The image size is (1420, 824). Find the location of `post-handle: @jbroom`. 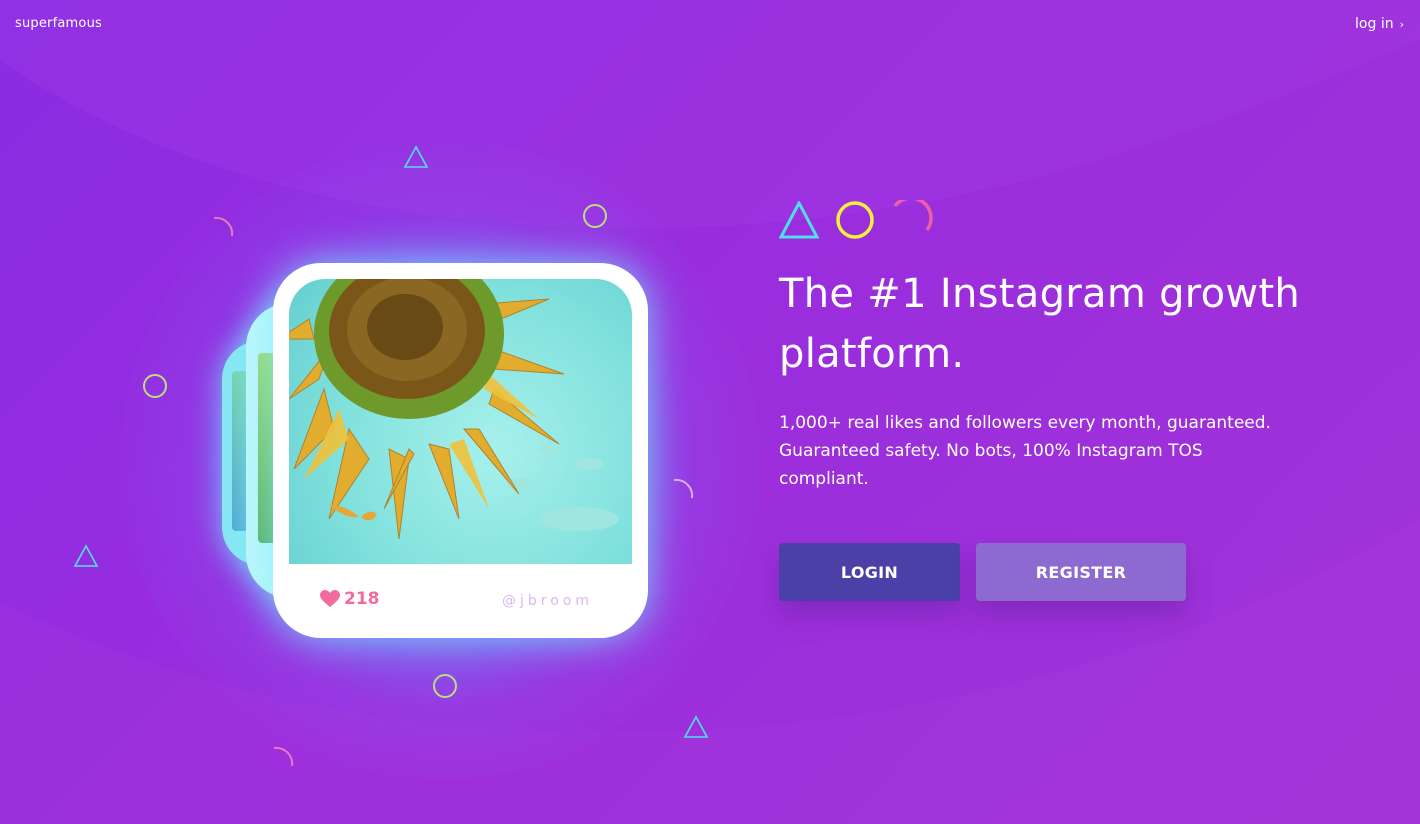

post-handle: @jbroom is located at coordinates (547, 601).